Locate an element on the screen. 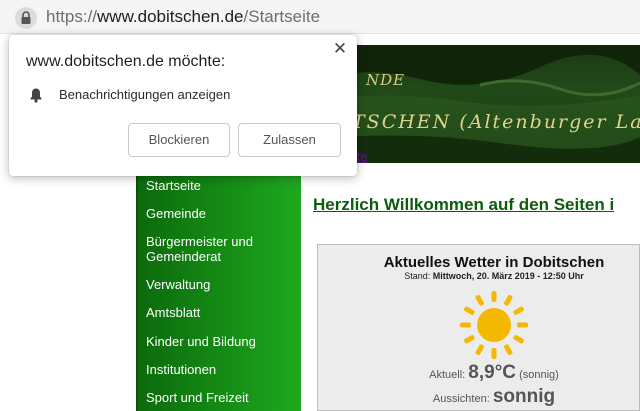 The image size is (640, 411). banner-text-main: TSCHEN (Altenburger La is located at coordinates (496, 122).